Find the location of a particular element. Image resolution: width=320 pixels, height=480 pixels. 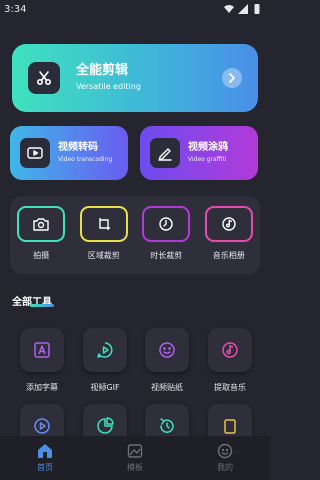

video-gif-button is located at coordinates (105, 350).